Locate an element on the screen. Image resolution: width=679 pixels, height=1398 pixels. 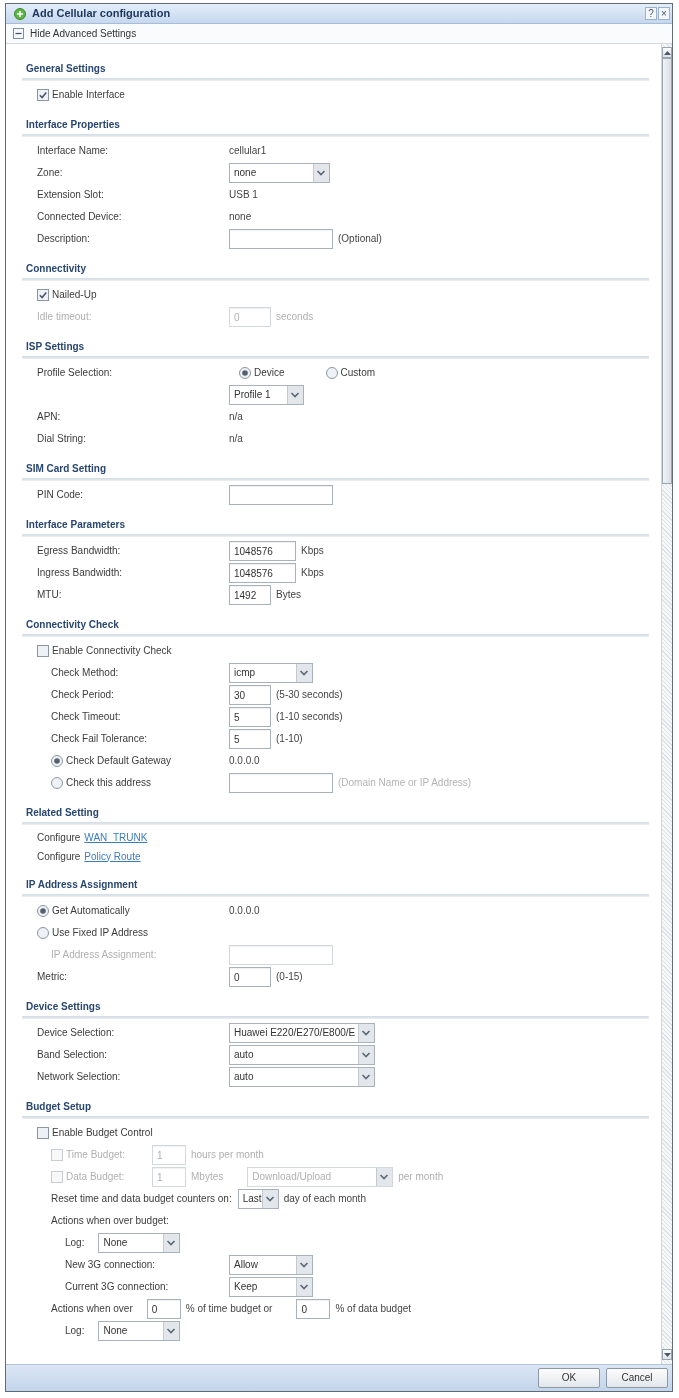
value-text: n/a is located at coordinates (236, 417).